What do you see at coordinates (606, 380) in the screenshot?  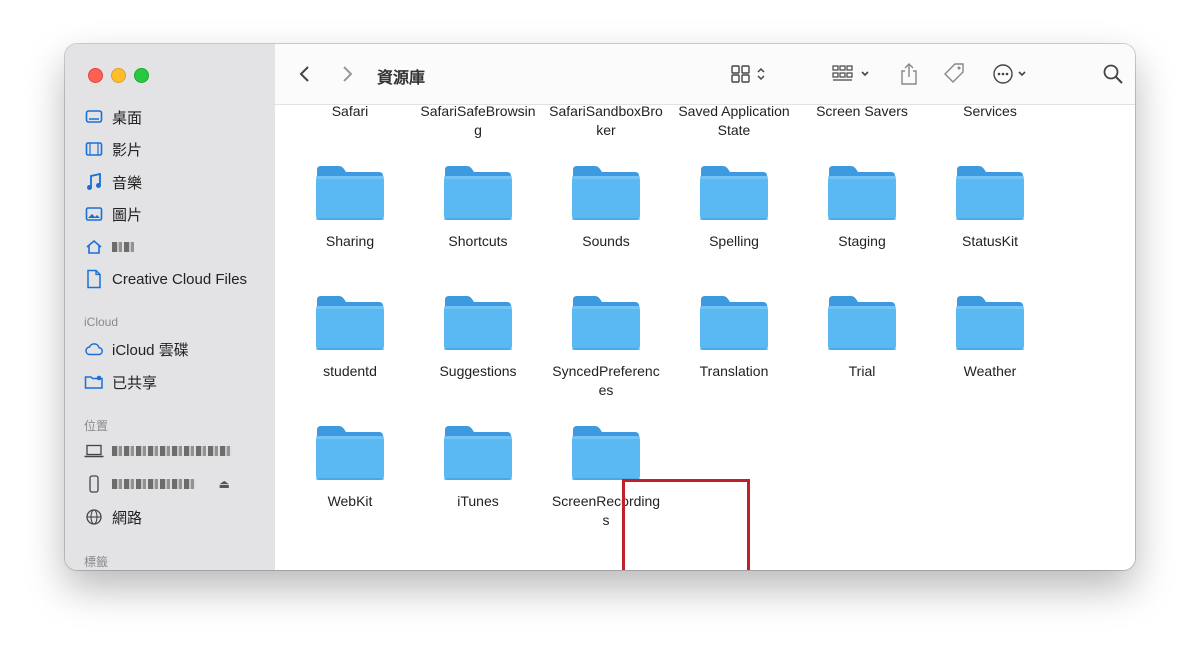 I see `folder-label: SyncedPreferenc es` at bounding box center [606, 380].